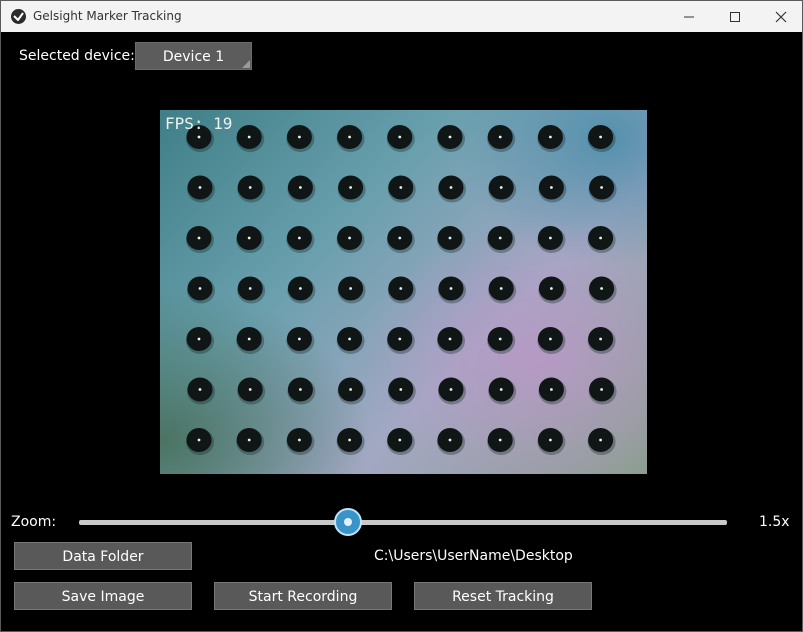  What do you see at coordinates (473, 556) in the screenshot?
I see `data-folder-path: C:\Users\UserName\Desktop` at bounding box center [473, 556].